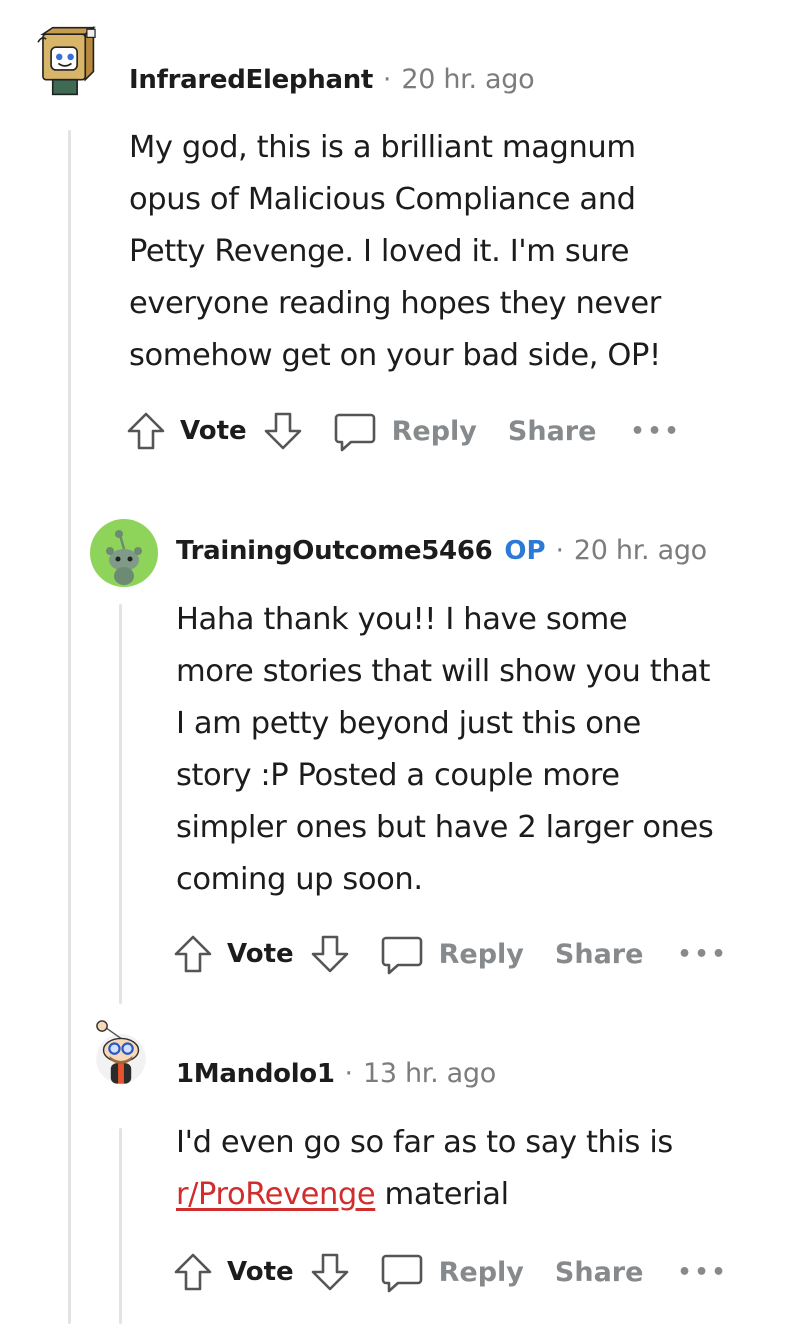 This screenshot has width=800, height=1324. Describe the element at coordinates (395, 355) in the screenshot. I see `body-line: somehow get on your bad side, OP!` at that location.